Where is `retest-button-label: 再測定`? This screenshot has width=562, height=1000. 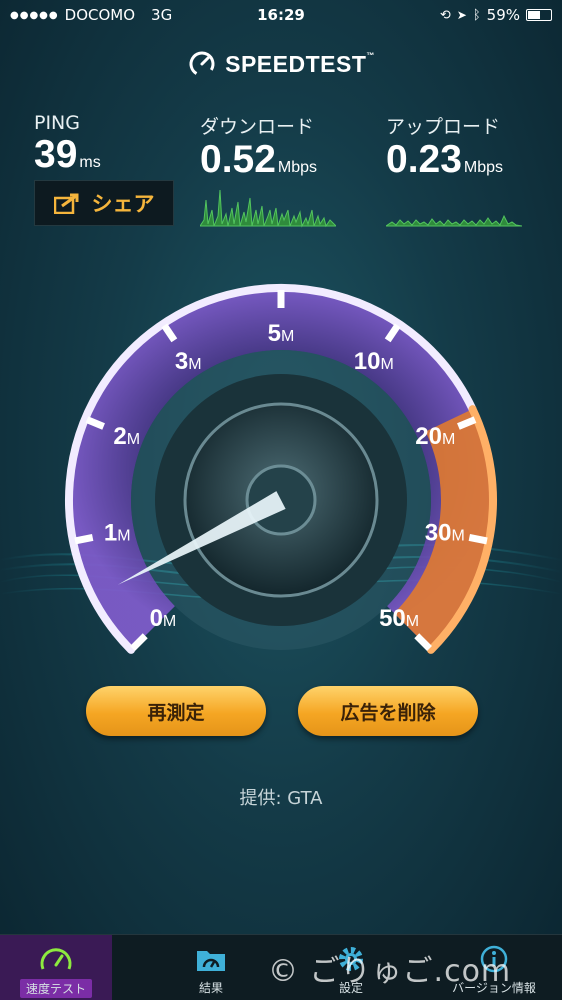 retest-button-label: 再測定 is located at coordinates (176, 712).